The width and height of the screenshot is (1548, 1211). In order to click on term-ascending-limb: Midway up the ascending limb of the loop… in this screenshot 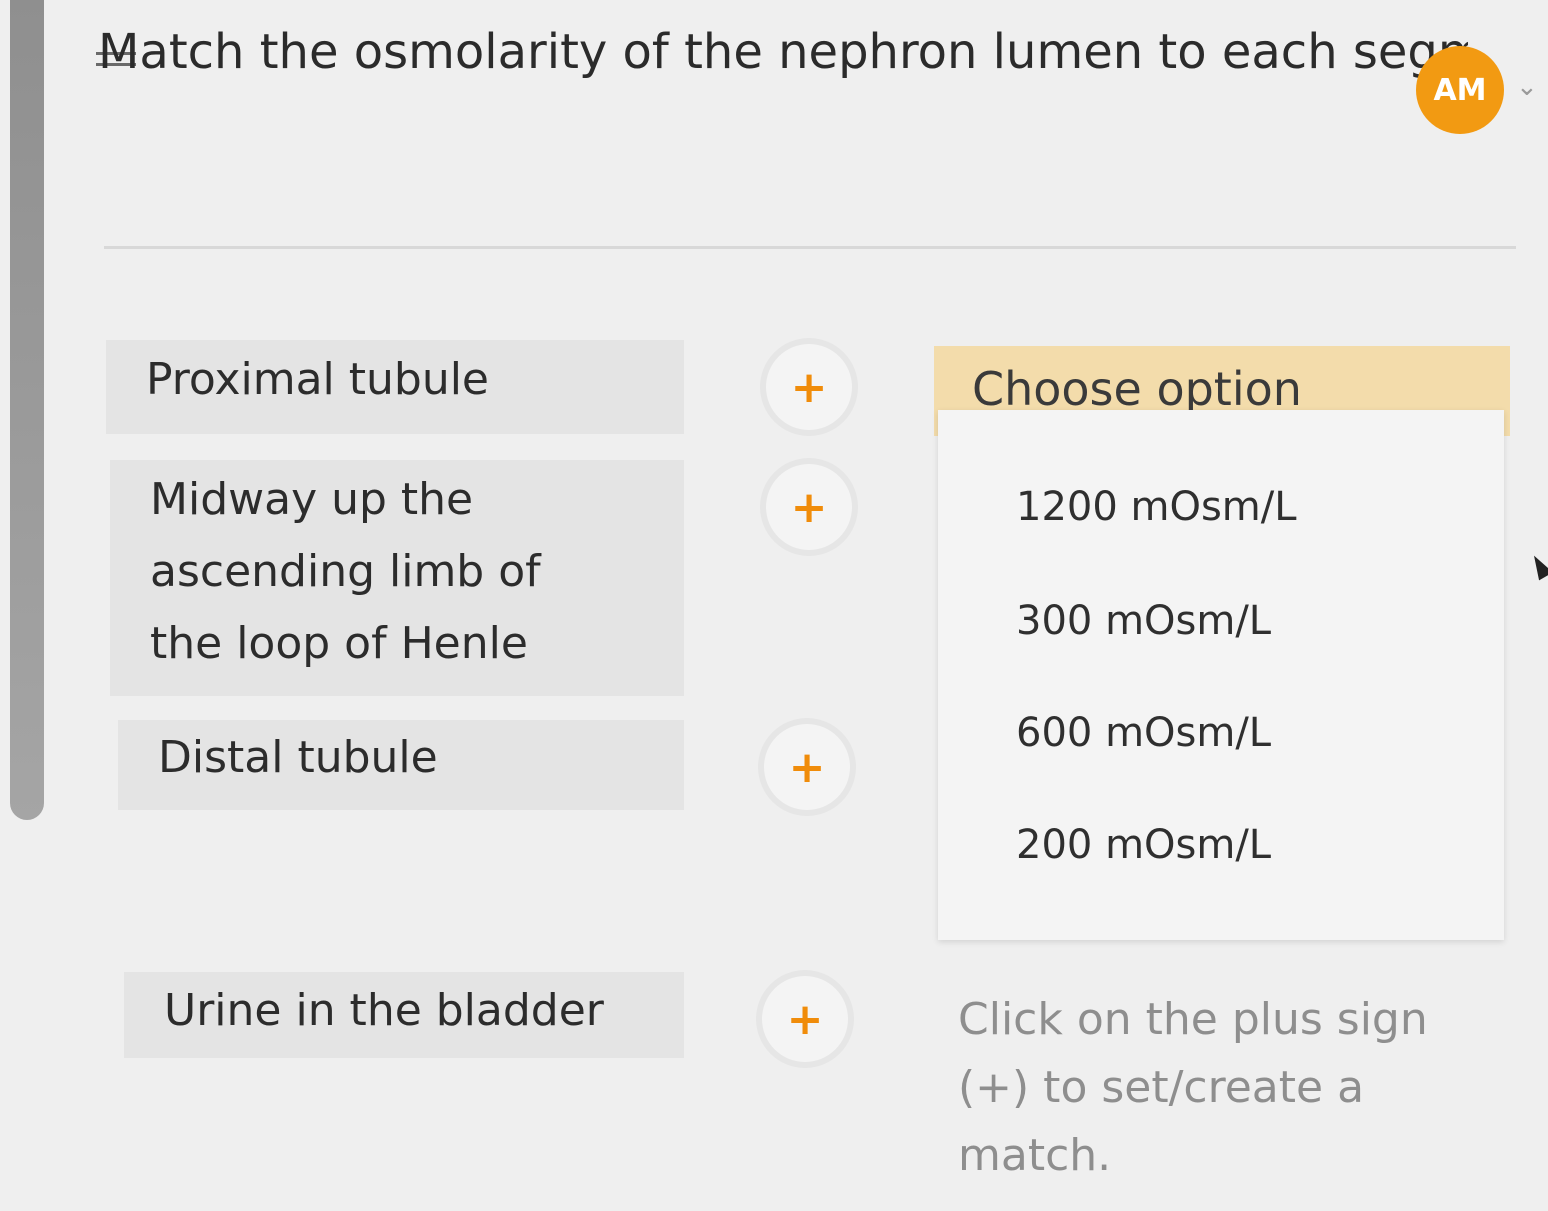, I will do `click(397, 578)`.